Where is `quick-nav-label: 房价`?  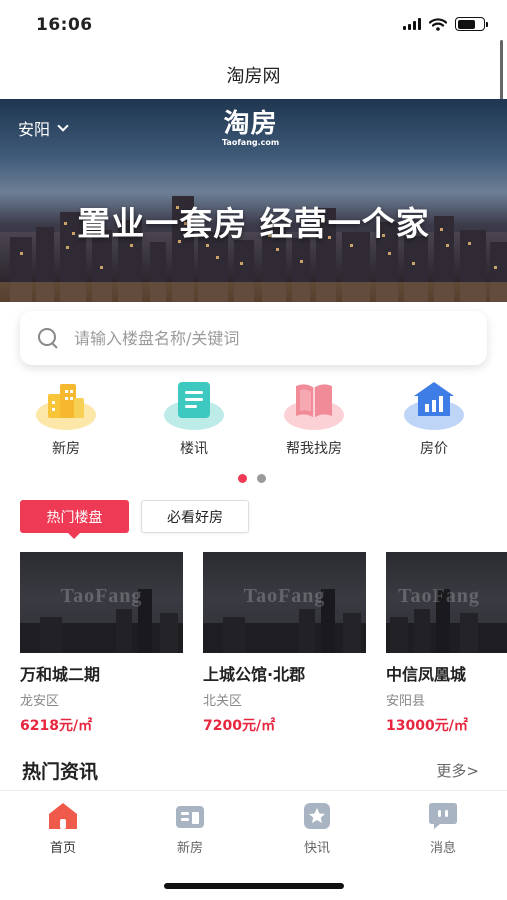
quick-nav-label: 房价 is located at coordinates (434, 449).